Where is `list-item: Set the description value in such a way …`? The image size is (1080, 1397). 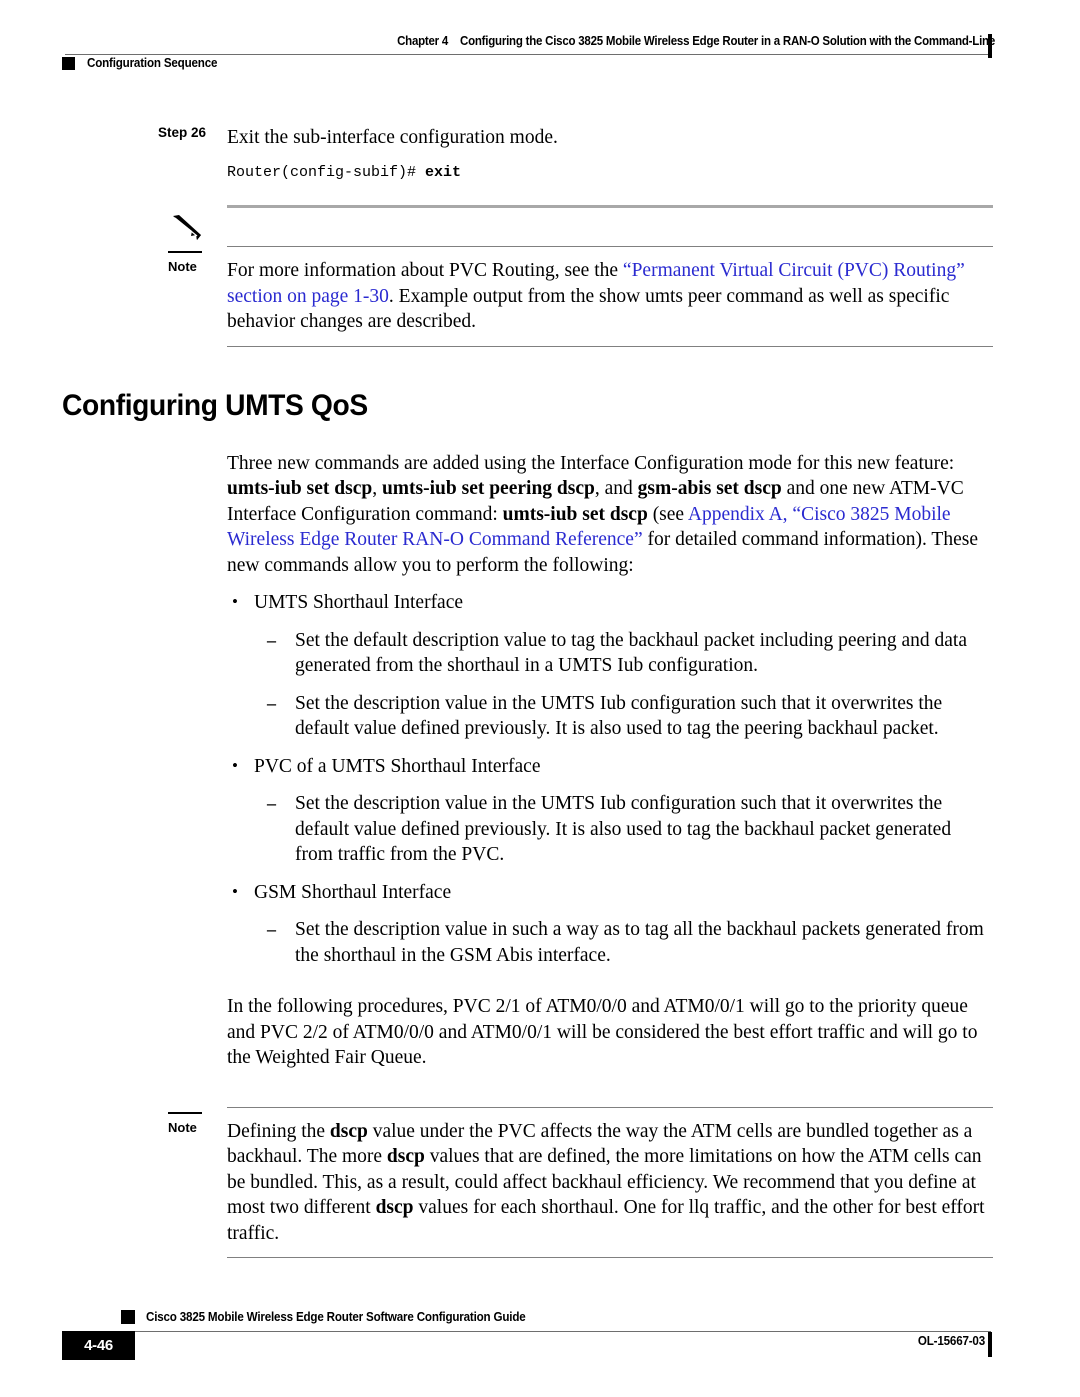
list-item: Set the description value in such a way … is located at coordinates (630, 942).